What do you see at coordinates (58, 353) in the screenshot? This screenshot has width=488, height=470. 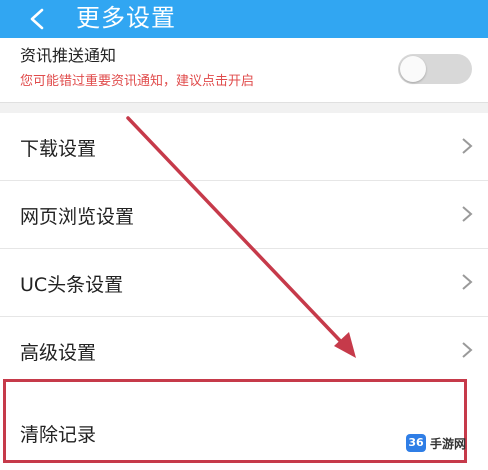 I see `settings-item-label: 高级设置` at bounding box center [58, 353].